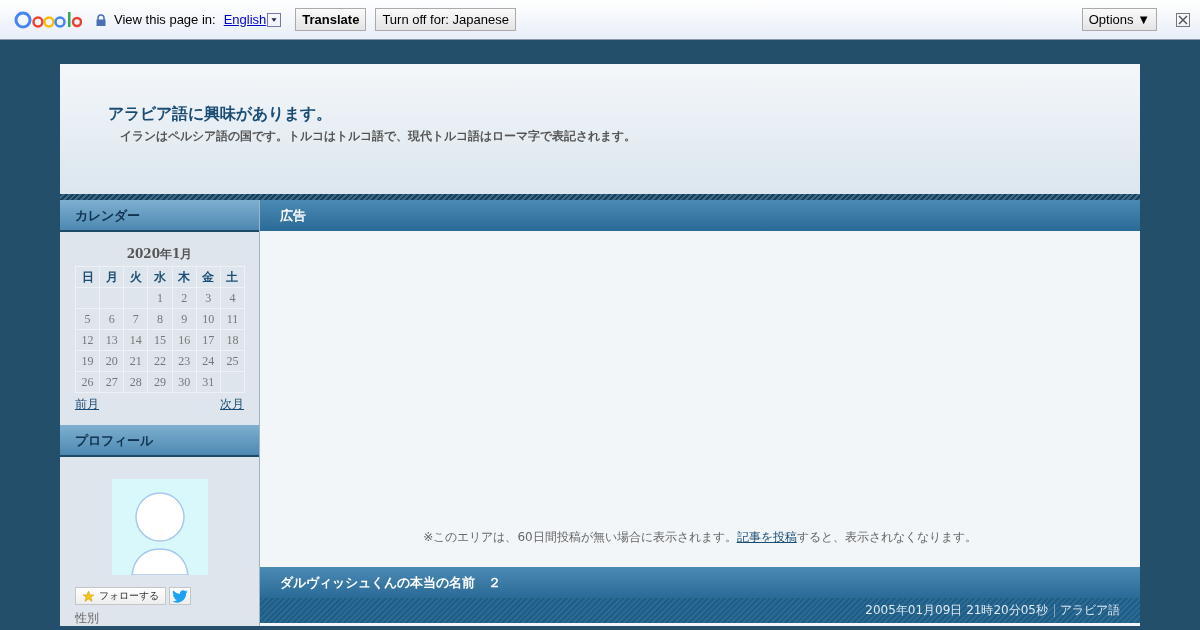 Image resolution: width=1200 pixels, height=630 pixels. What do you see at coordinates (184, 361) in the screenshot?
I see `calendar-day: 23` at bounding box center [184, 361].